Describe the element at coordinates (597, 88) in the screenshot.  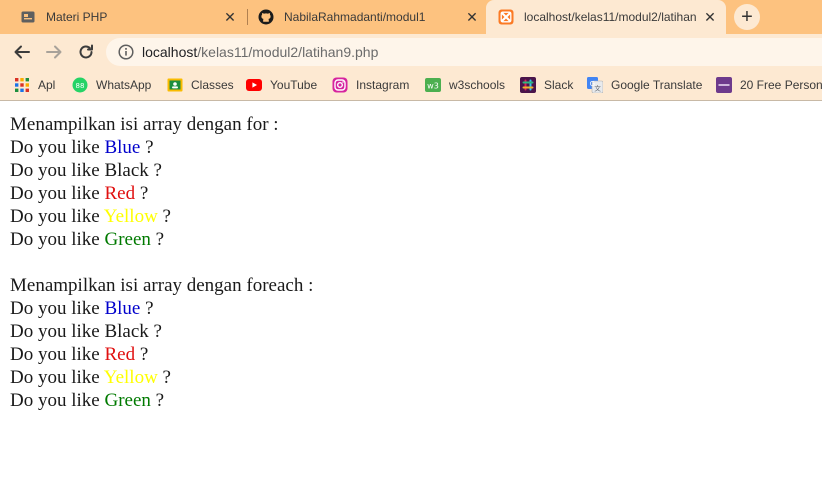
I see `svg-text: 文` at that location.